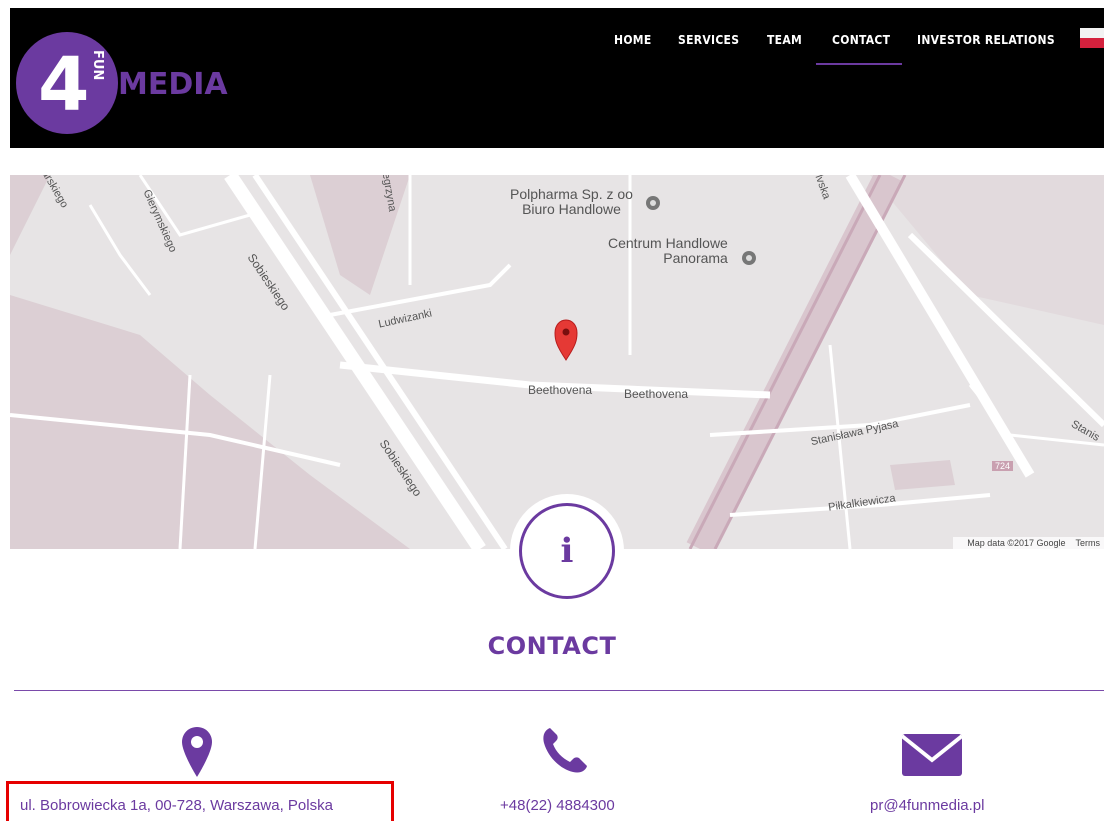 This screenshot has height=822, width=1104. What do you see at coordinates (1016, 543) in the screenshot?
I see `map-attribution: Map data ©2017 Google` at bounding box center [1016, 543].